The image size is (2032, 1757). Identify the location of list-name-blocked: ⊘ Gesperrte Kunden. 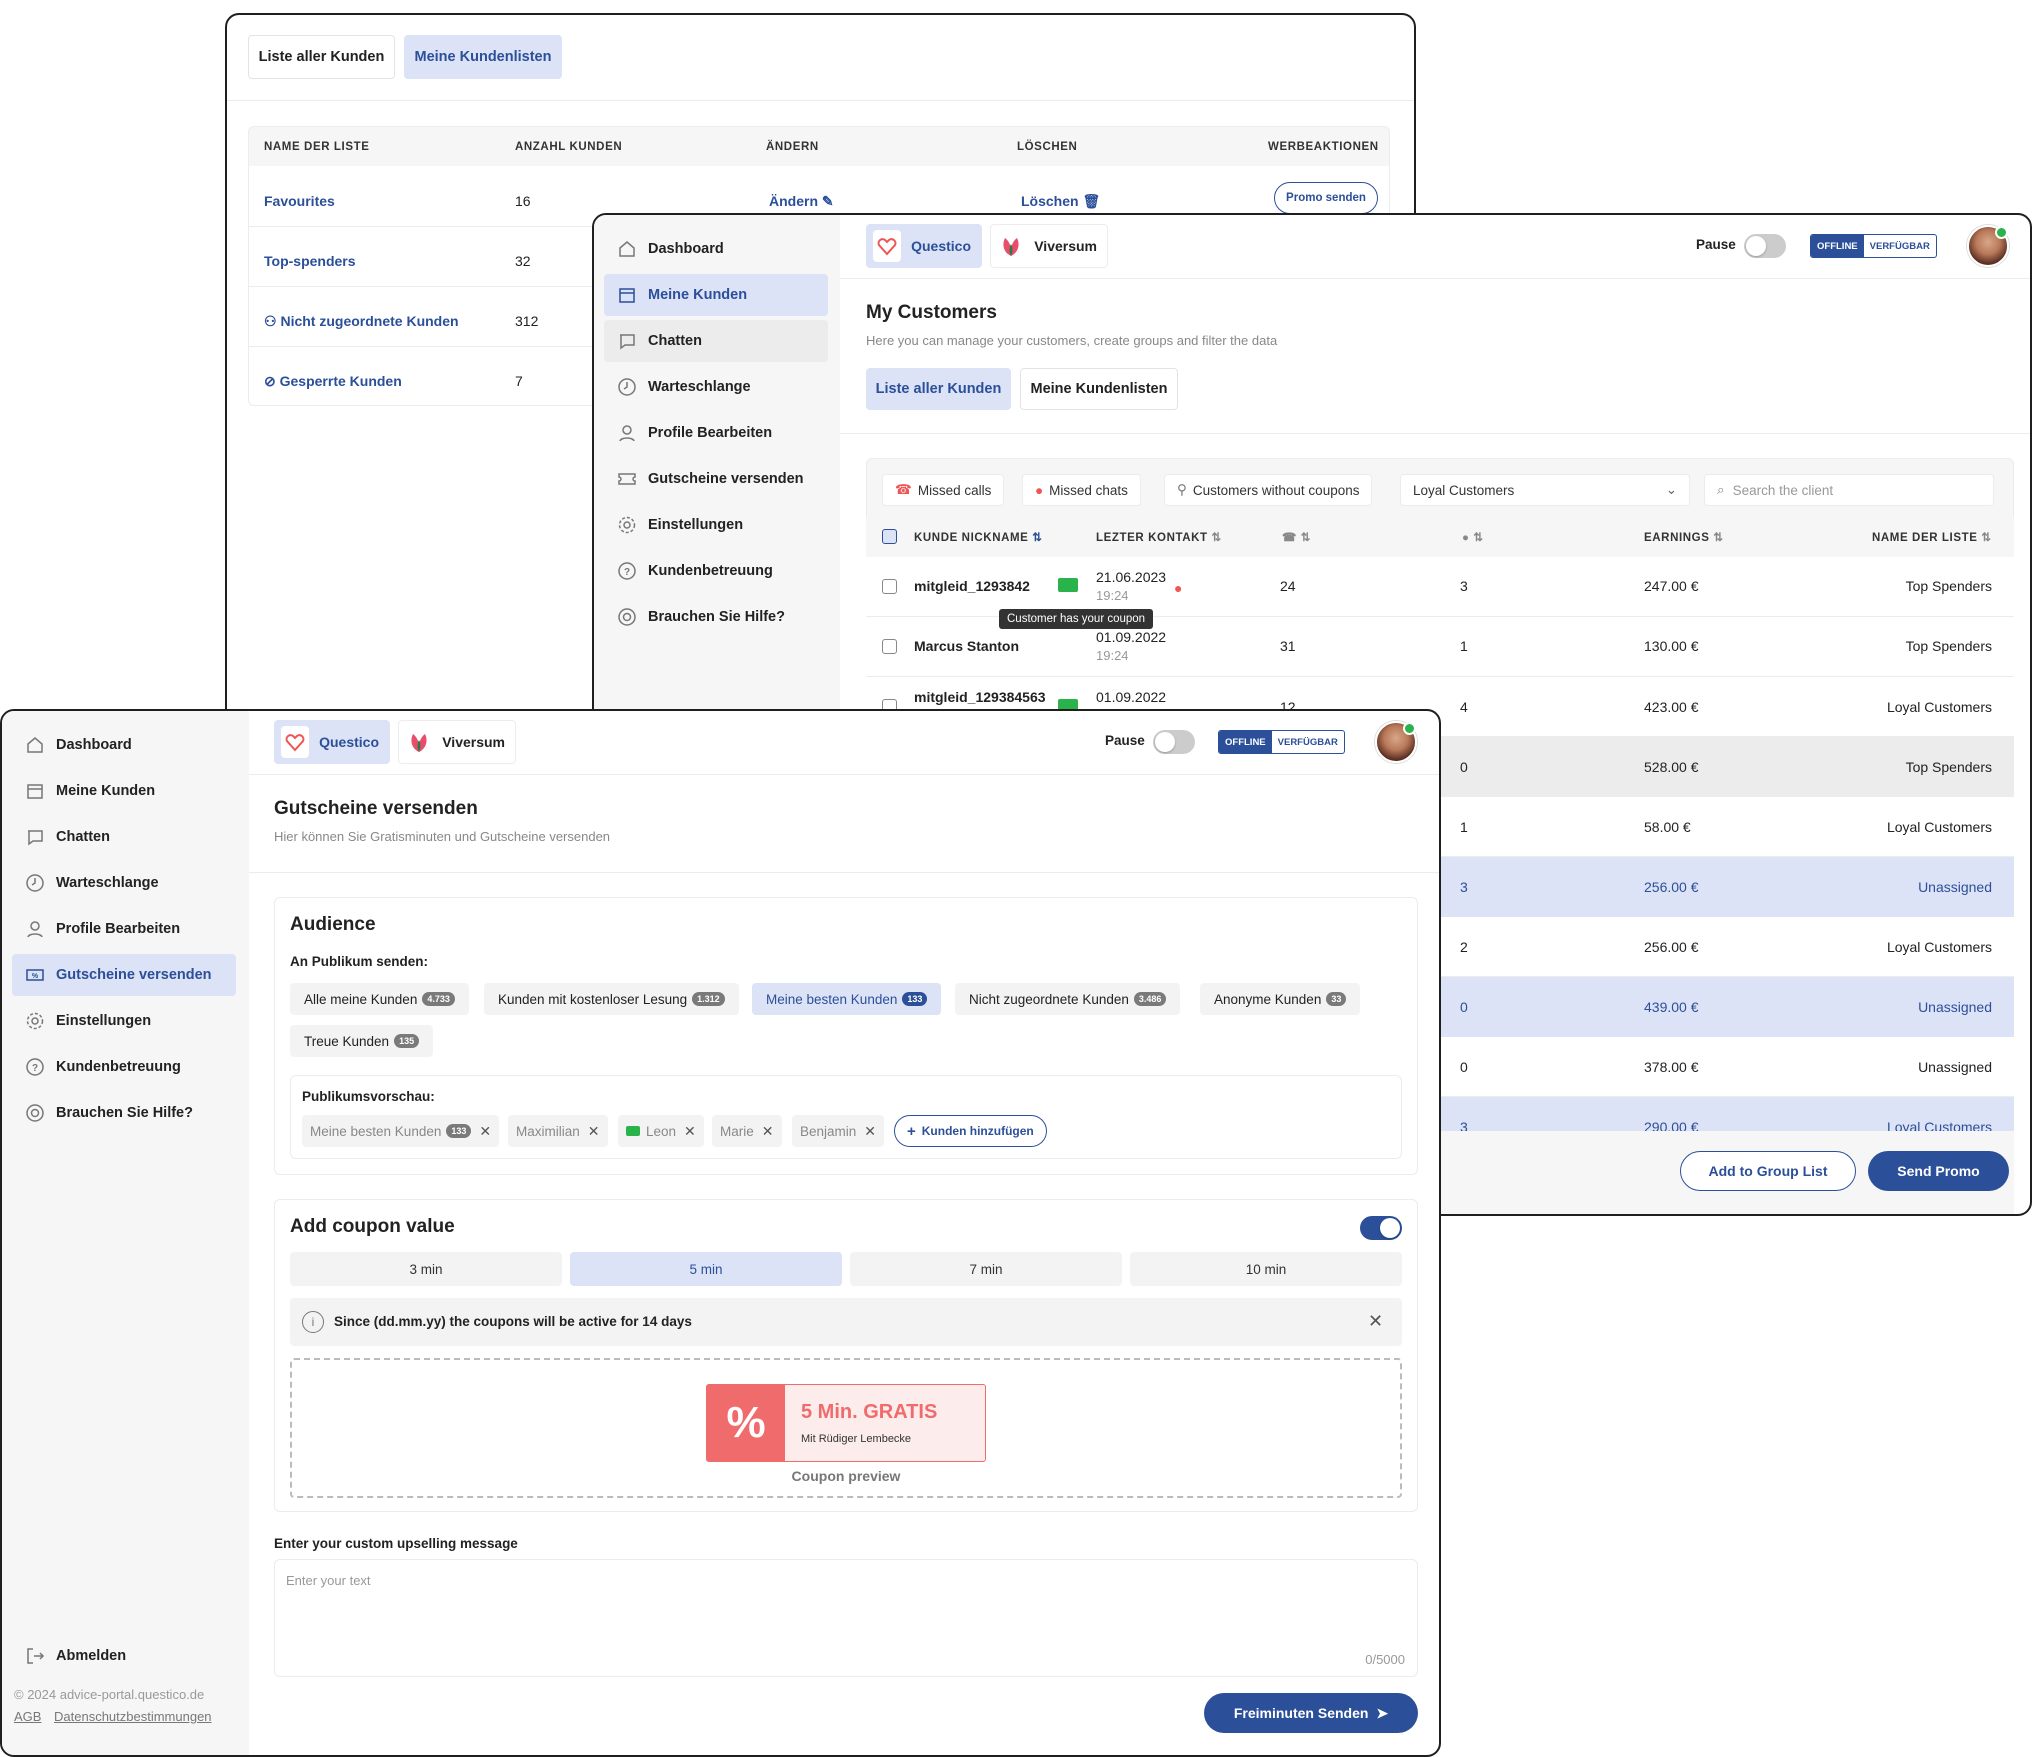
(333, 381).